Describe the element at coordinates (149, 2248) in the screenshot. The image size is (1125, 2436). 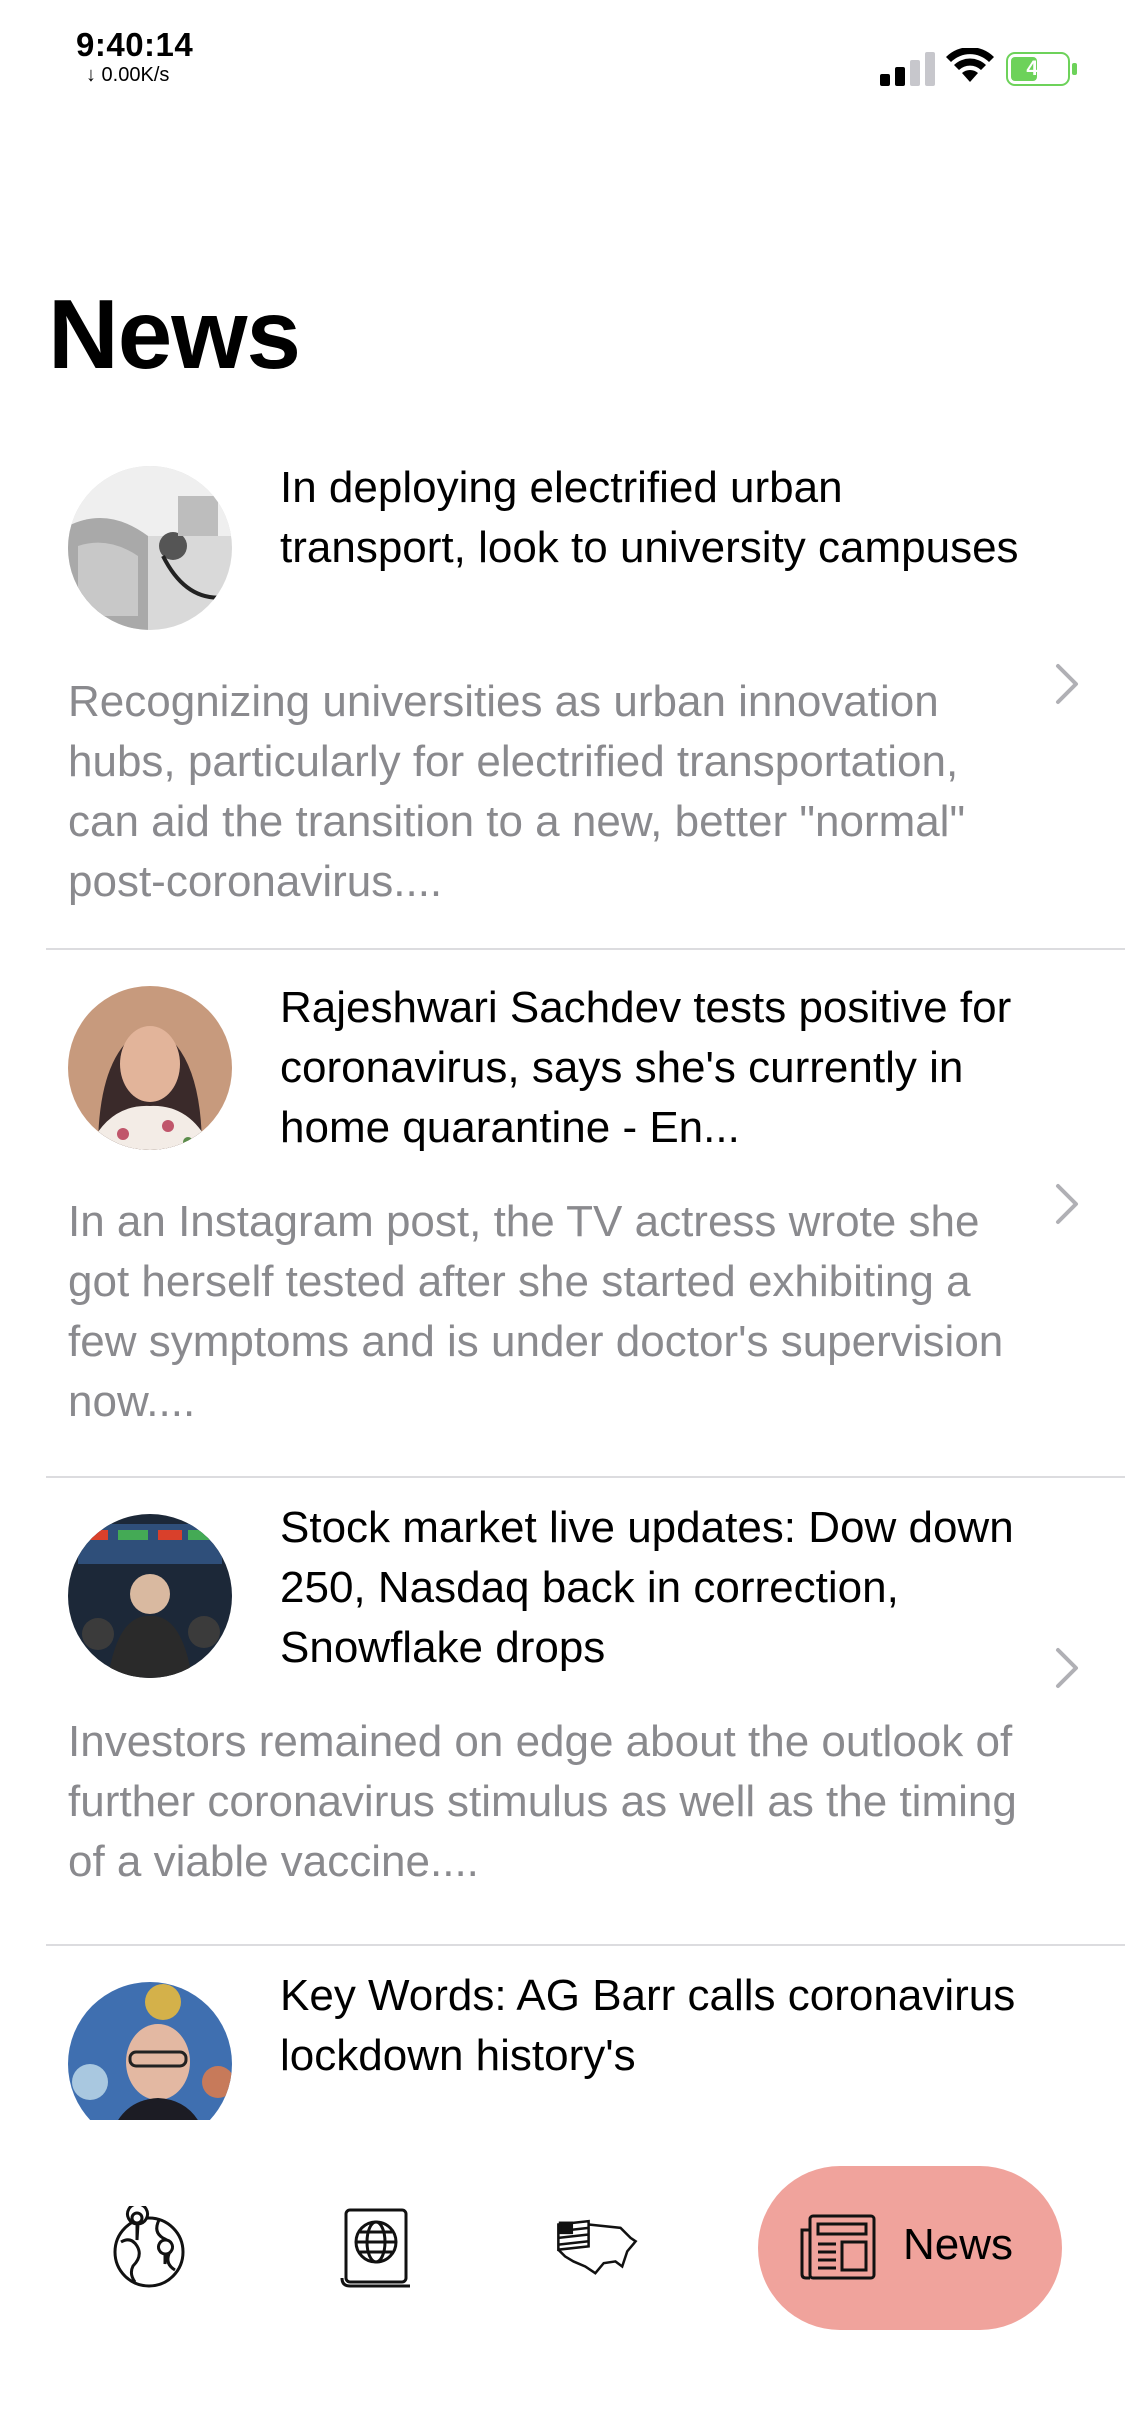
I see `globe-location-icon` at that location.